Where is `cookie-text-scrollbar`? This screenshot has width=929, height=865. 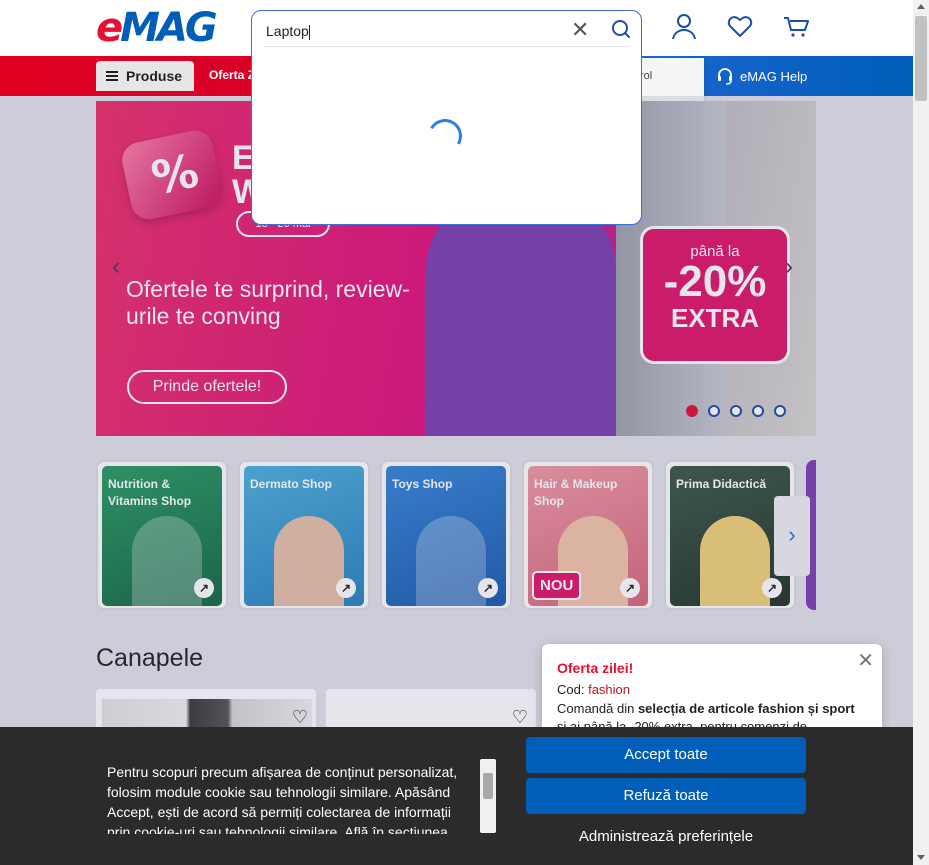 cookie-text-scrollbar is located at coordinates (488, 796).